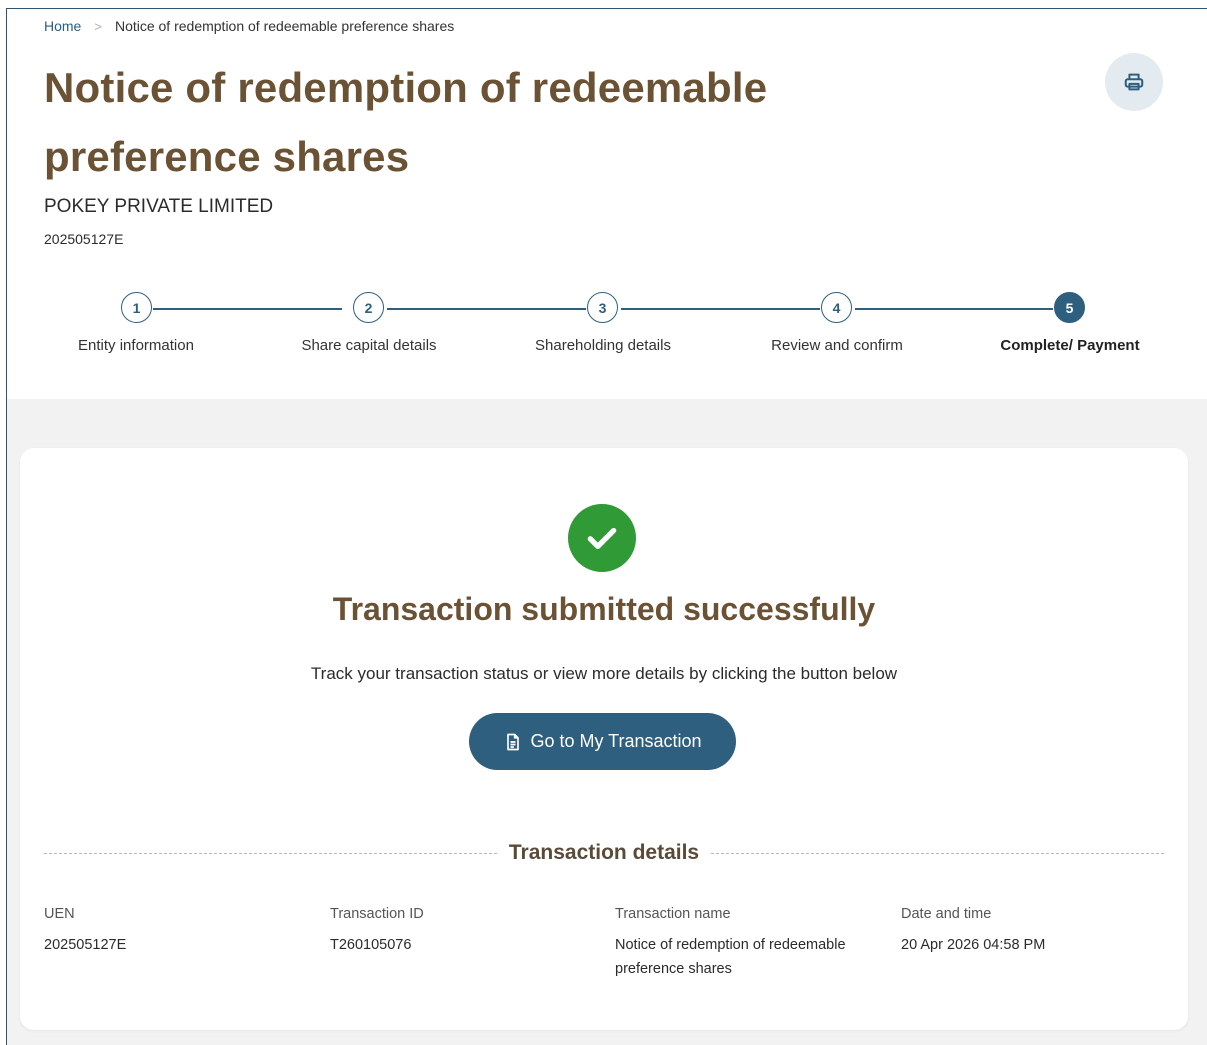  What do you see at coordinates (604, 853) in the screenshot?
I see `transaction-details-divider: Transaction details` at bounding box center [604, 853].